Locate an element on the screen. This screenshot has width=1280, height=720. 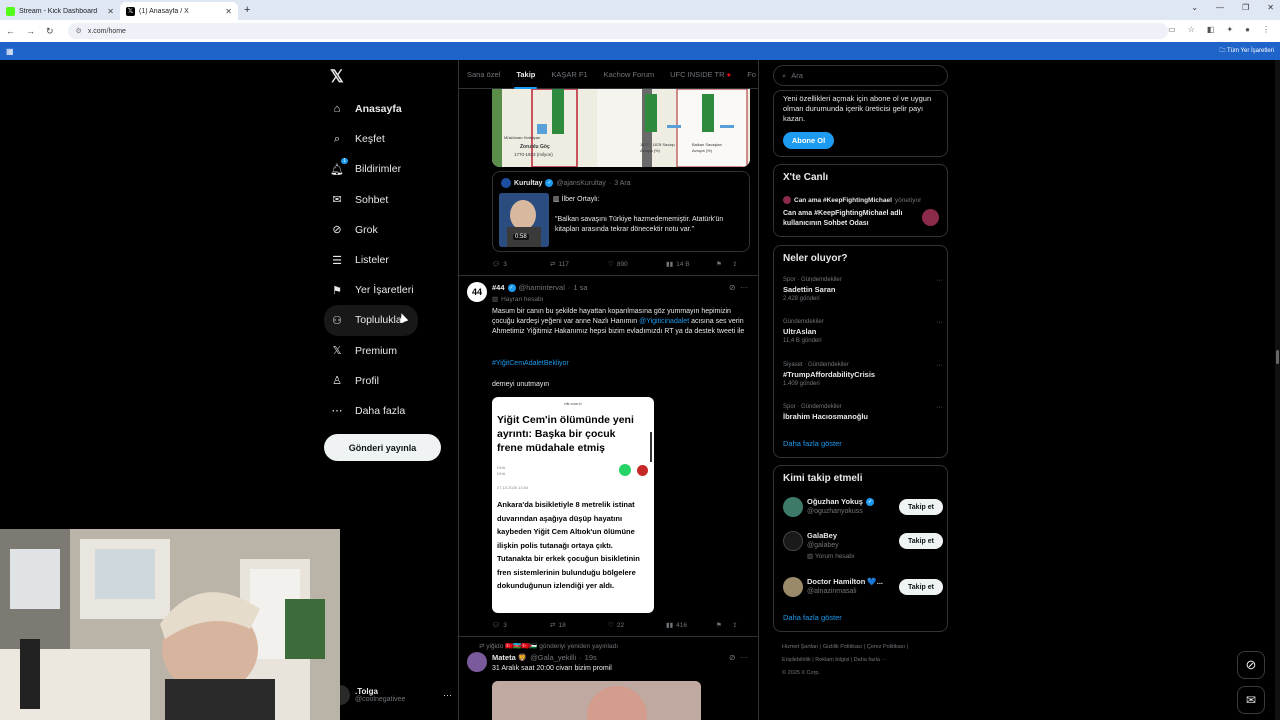
whatsapp-icon is located at coordinates (625, 470).